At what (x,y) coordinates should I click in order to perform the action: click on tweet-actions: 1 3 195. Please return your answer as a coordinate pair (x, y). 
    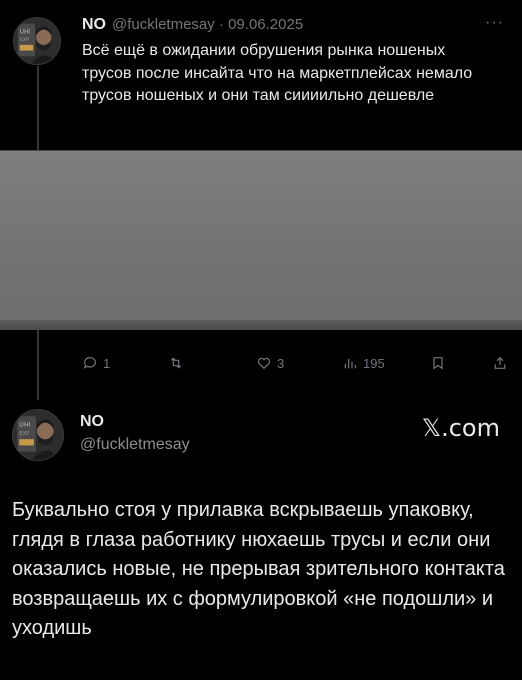
    Looking at the image, I should click on (296, 365).